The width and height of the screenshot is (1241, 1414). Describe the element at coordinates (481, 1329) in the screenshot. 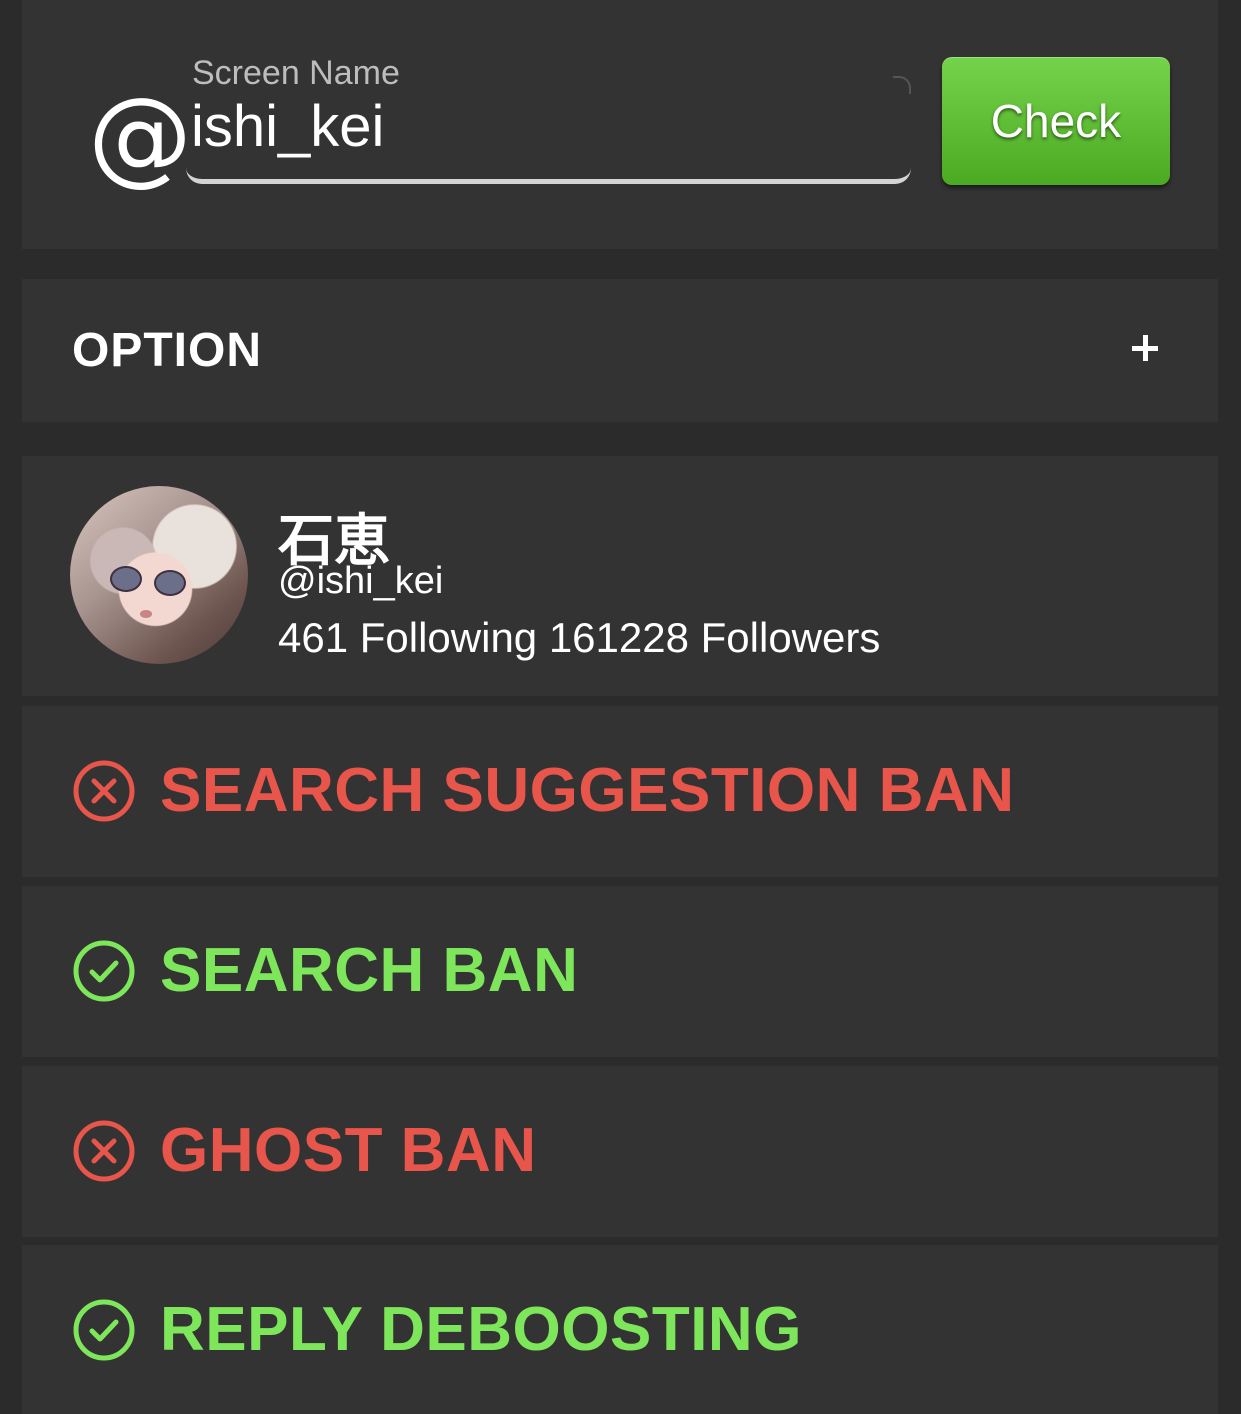

I see `result-label: REPLY DEBOOSTING` at that location.